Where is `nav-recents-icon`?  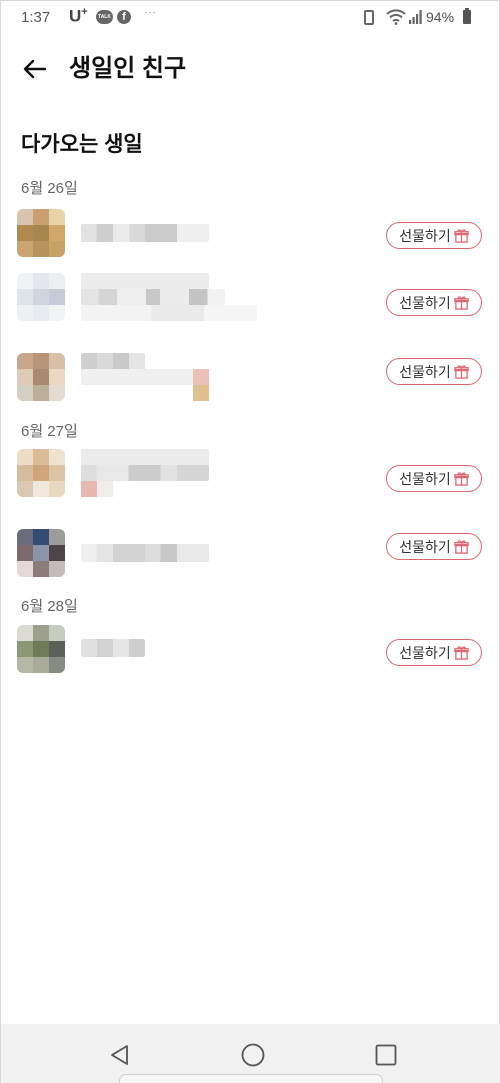
nav-recents-icon is located at coordinates (386, 1055).